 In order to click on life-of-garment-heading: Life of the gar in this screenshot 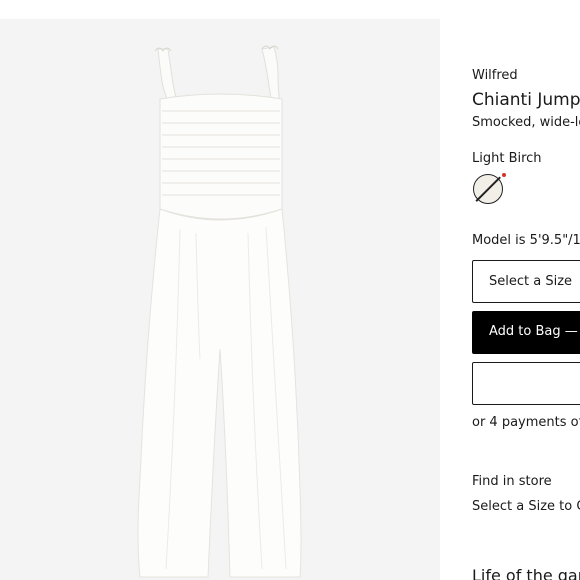, I will do `click(526, 573)`.